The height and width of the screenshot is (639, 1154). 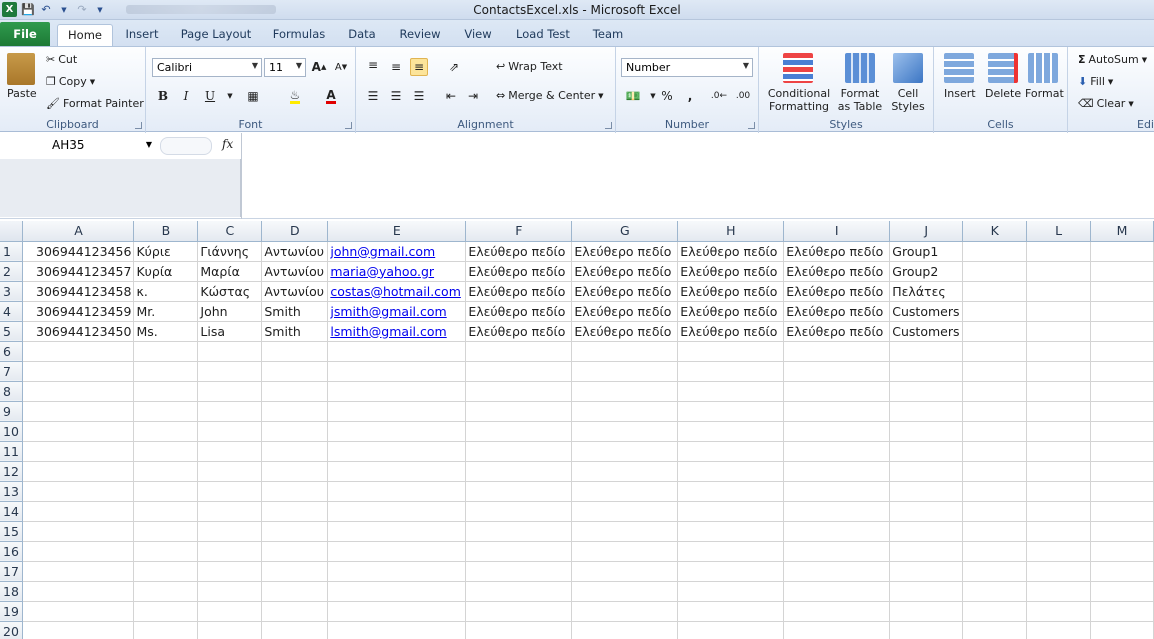 I want to click on cell-k16, so click(x=995, y=551).